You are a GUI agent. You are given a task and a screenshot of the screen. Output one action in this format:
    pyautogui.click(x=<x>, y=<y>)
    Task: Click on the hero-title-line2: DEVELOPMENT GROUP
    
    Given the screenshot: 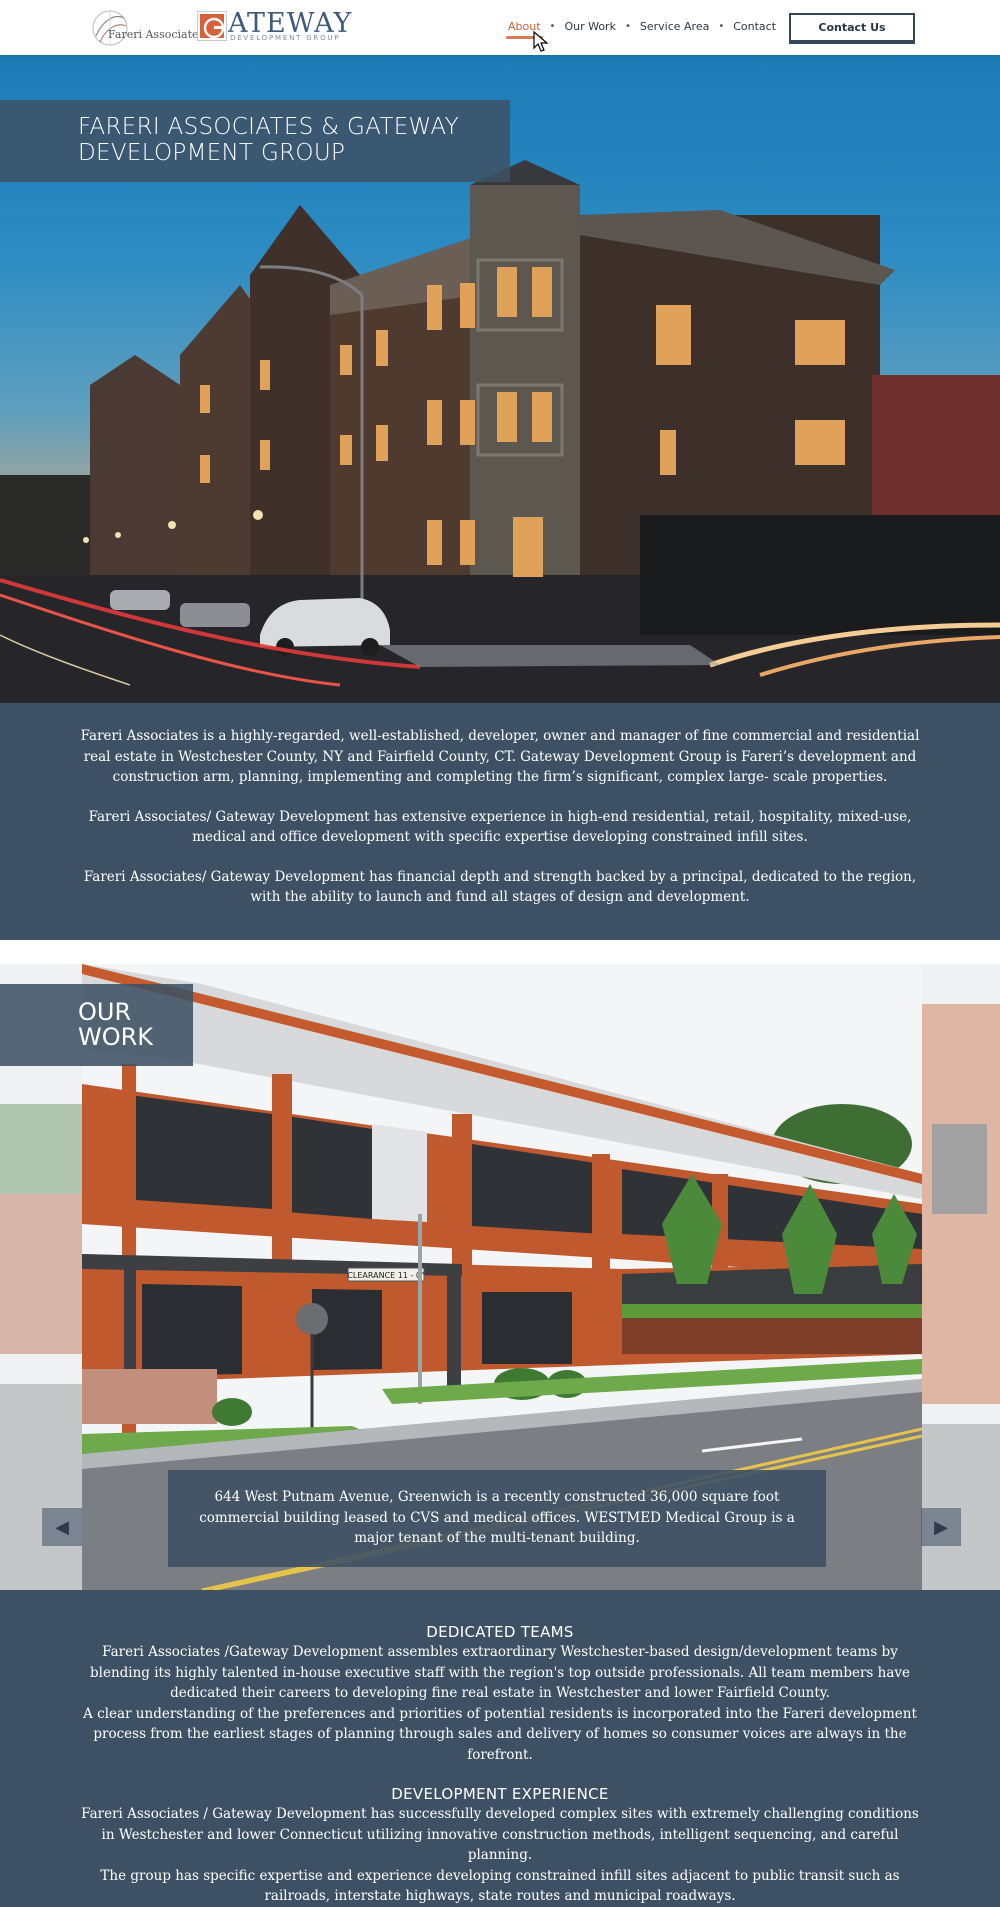 What is the action you would take?
    pyautogui.click(x=212, y=153)
    